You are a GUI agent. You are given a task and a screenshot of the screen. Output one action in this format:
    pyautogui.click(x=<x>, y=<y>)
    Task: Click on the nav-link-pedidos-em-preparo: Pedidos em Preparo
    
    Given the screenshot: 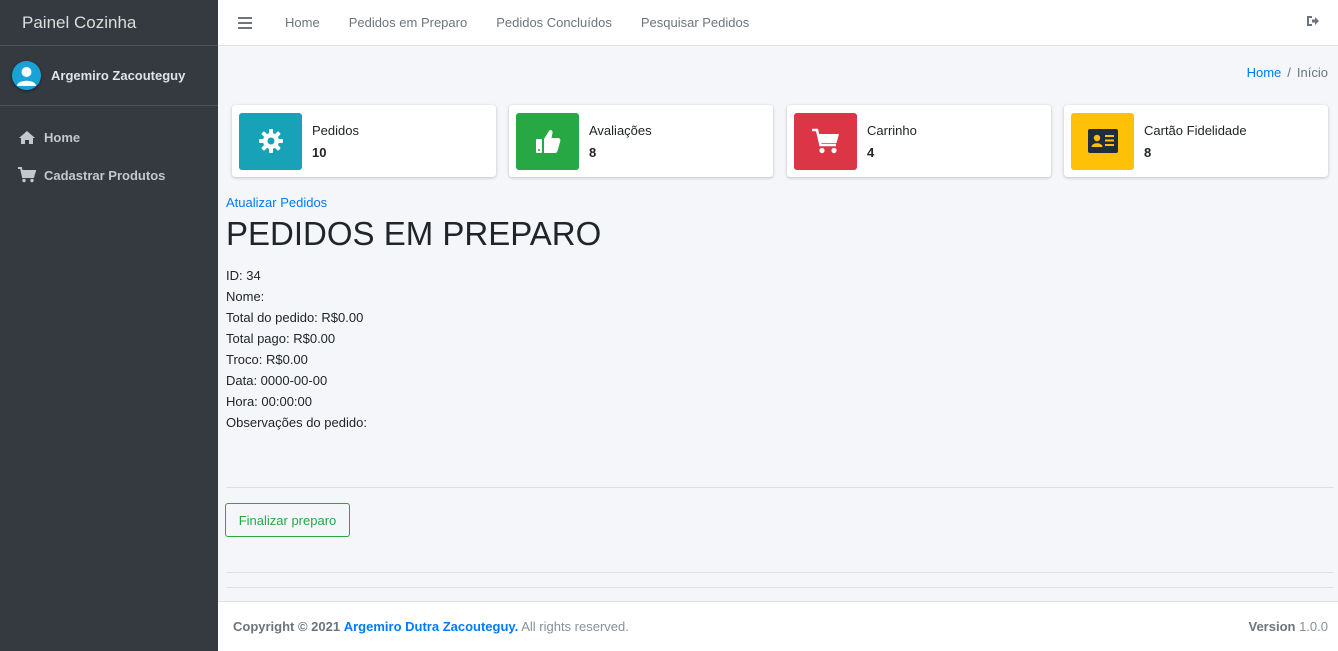 What is the action you would take?
    pyautogui.click(x=408, y=22)
    